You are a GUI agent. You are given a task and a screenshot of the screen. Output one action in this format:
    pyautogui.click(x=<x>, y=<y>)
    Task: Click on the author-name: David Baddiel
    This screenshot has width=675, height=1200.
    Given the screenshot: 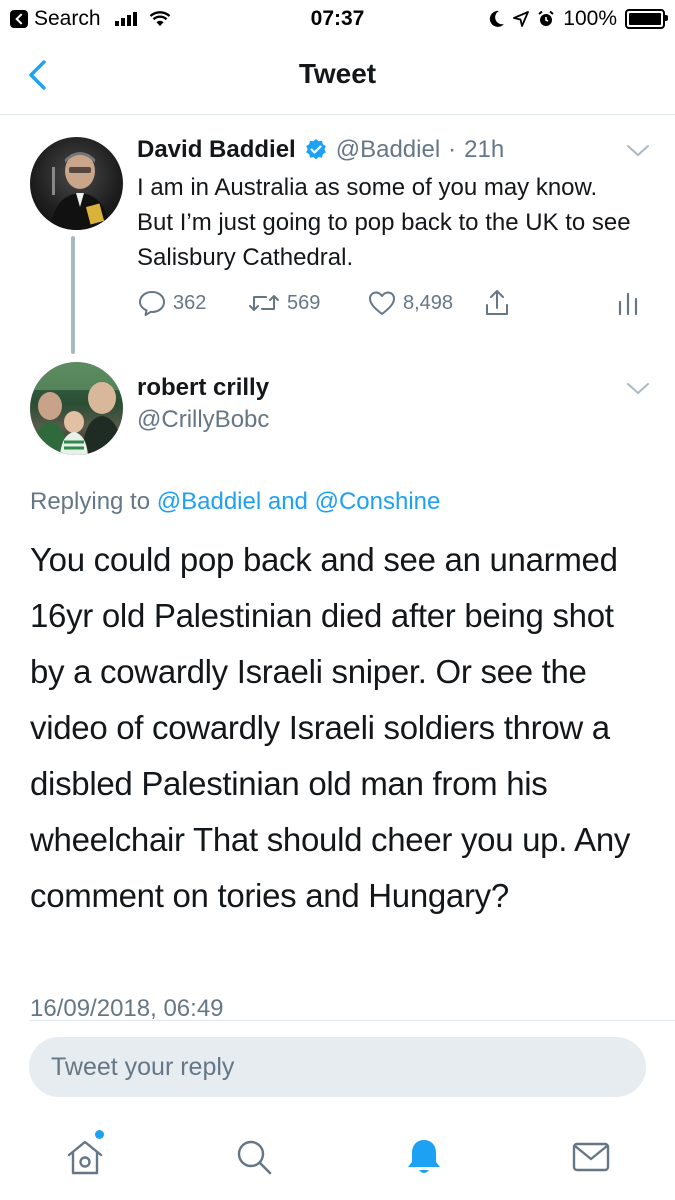 What is the action you would take?
    pyautogui.click(x=216, y=150)
    